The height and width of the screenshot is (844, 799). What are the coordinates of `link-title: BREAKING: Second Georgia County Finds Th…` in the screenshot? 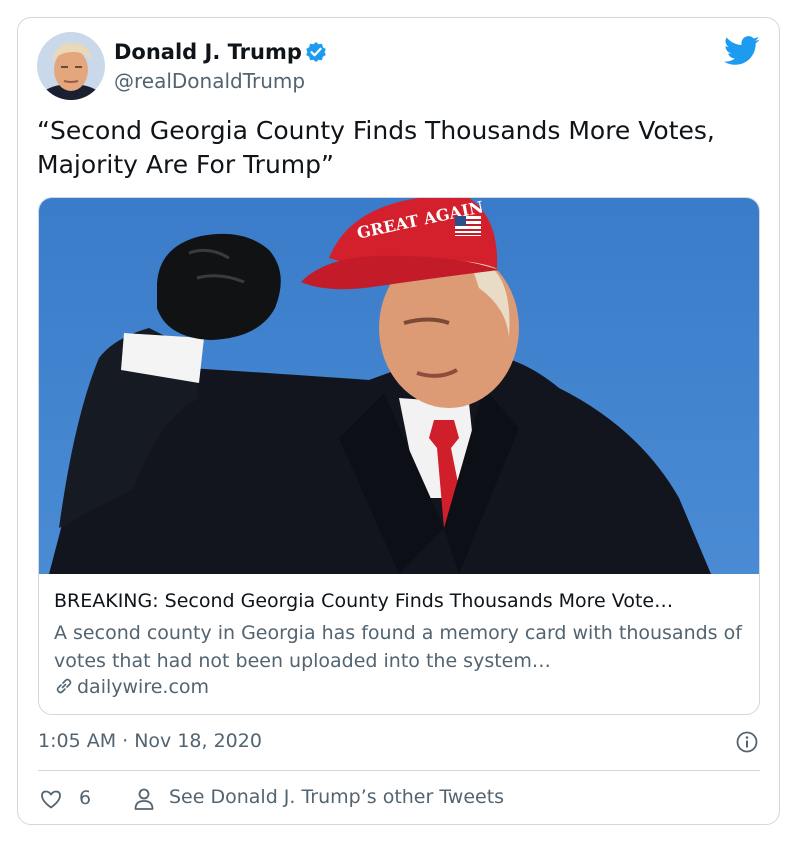 It's located at (399, 601).